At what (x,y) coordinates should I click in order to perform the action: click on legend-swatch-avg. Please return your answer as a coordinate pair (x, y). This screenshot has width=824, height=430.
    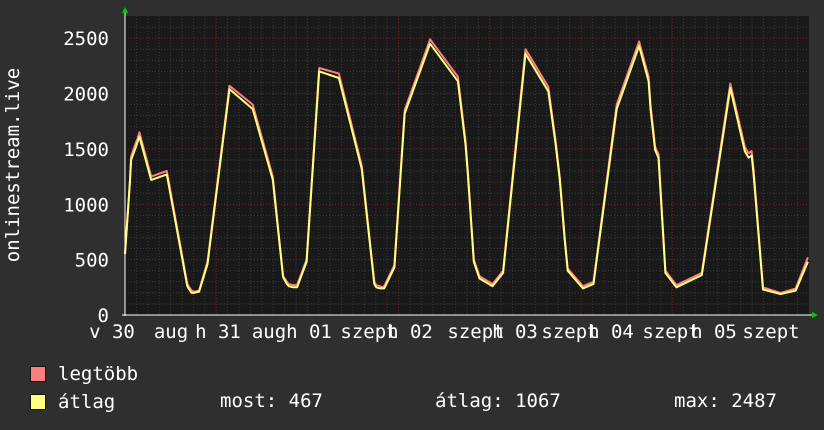
    Looking at the image, I should click on (38, 402).